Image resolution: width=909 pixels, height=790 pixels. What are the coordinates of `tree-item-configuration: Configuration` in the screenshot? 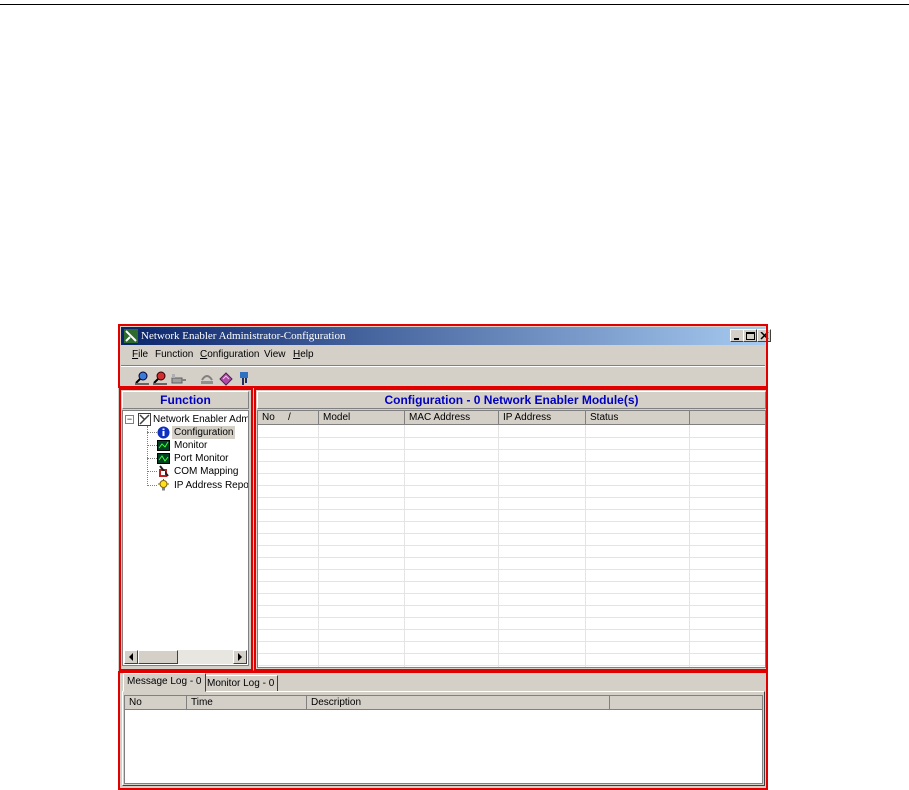 It's located at (185, 432).